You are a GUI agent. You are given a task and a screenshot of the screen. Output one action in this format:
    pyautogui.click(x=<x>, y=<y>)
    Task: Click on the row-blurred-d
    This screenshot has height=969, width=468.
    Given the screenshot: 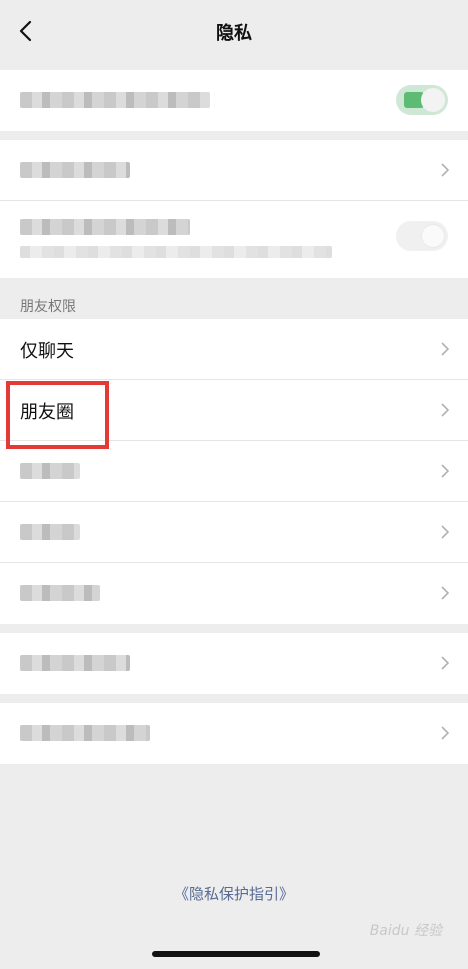 What is the action you would take?
    pyautogui.click(x=234, y=663)
    